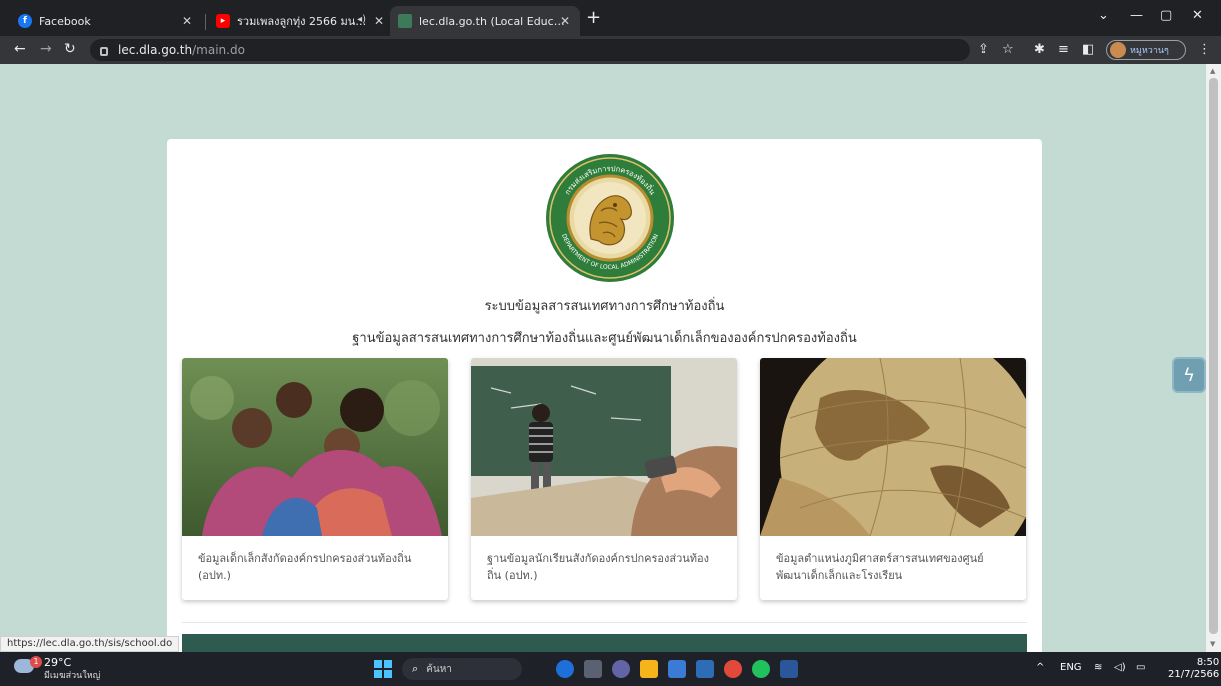  What do you see at coordinates (1063, 50) in the screenshot?
I see `reading-list-icon: ≡` at bounding box center [1063, 50].